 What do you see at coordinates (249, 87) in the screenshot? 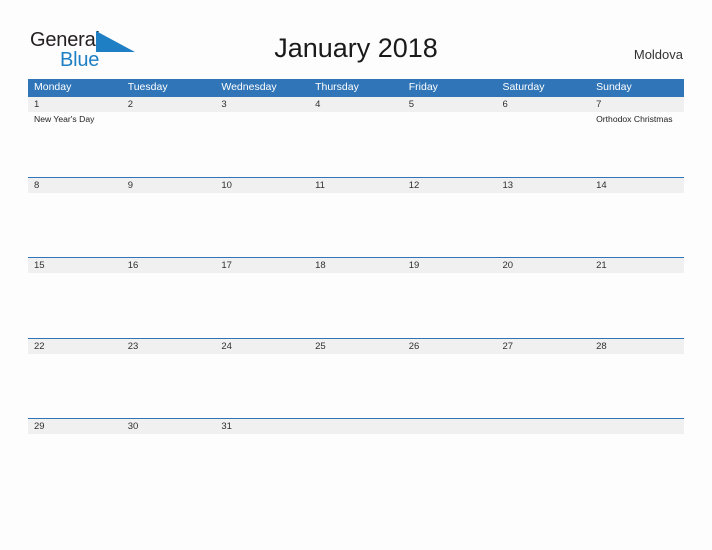
I see `weekday-header-wednesday: Wednesday` at bounding box center [249, 87].